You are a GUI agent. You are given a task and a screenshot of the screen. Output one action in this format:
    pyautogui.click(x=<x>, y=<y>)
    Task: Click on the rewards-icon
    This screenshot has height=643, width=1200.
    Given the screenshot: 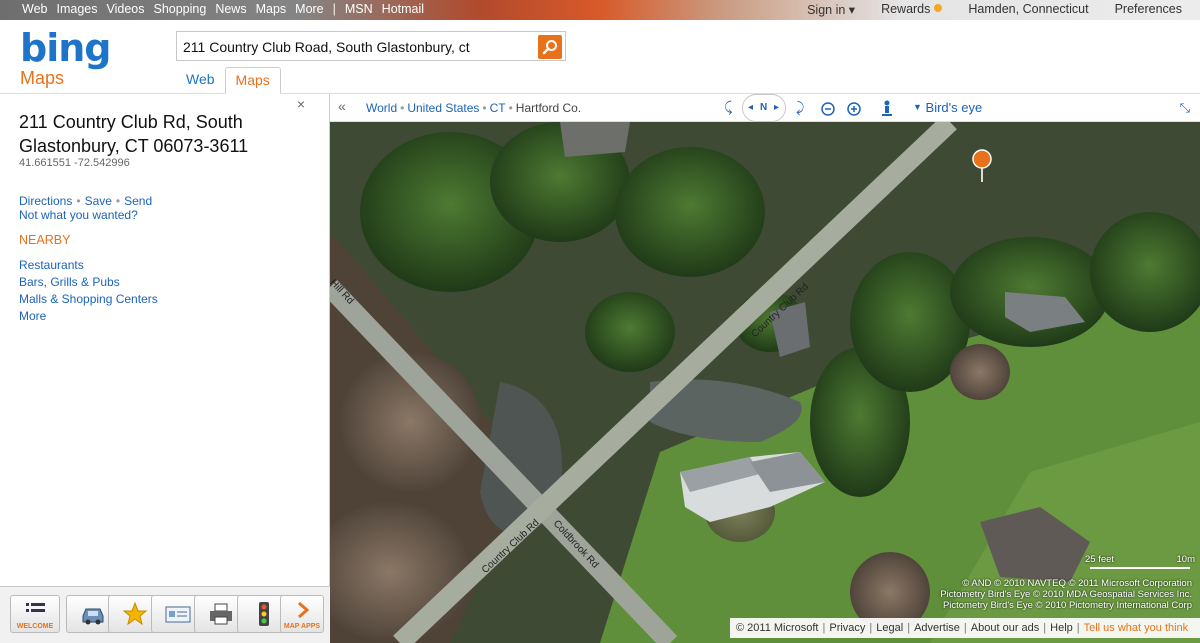 What is the action you would take?
    pyautogui.click(x=938, y=8)
    